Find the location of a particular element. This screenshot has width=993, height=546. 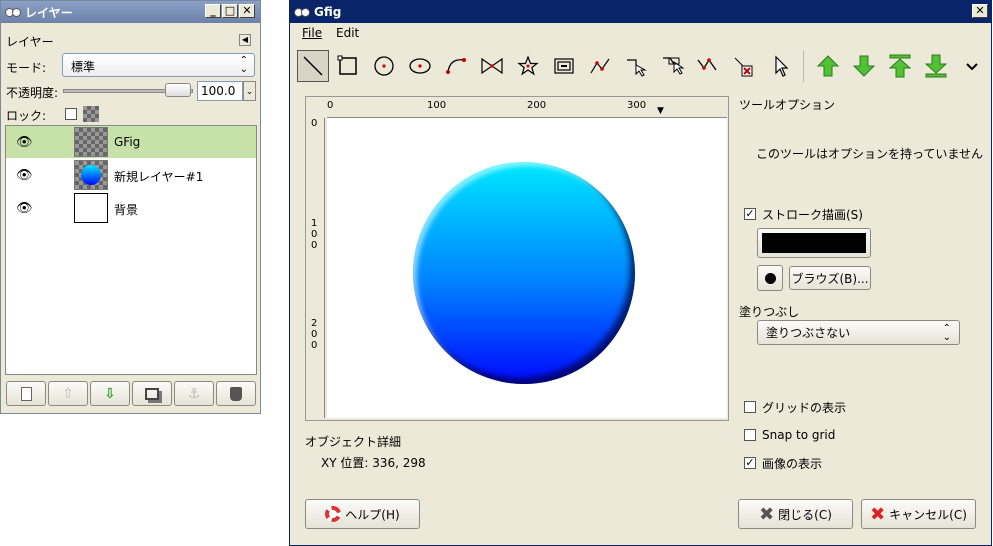

duplicate-layer-button is located at coordinates (152, 393).